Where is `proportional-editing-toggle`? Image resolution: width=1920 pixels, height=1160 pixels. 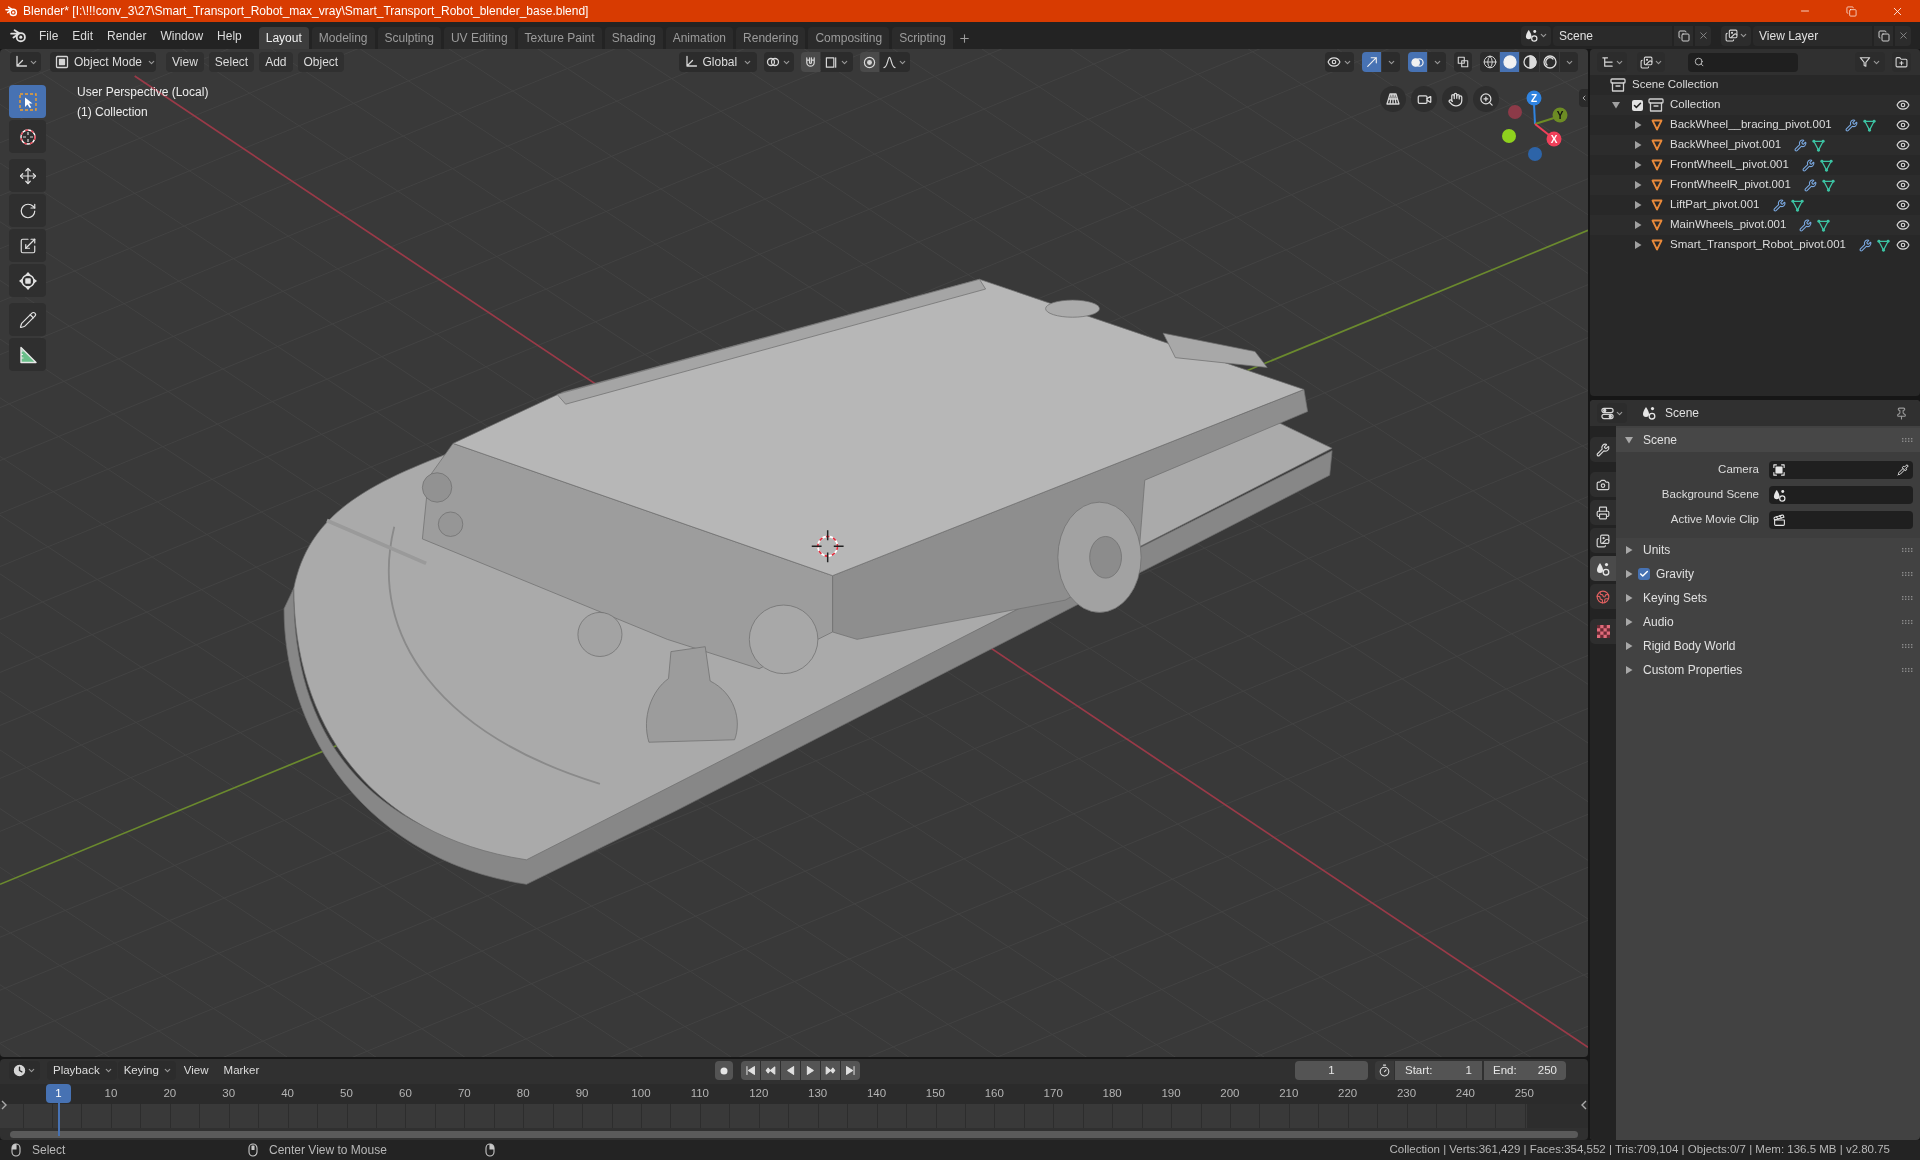
proportional-editing-toggle is located at coordinates (869, 62).